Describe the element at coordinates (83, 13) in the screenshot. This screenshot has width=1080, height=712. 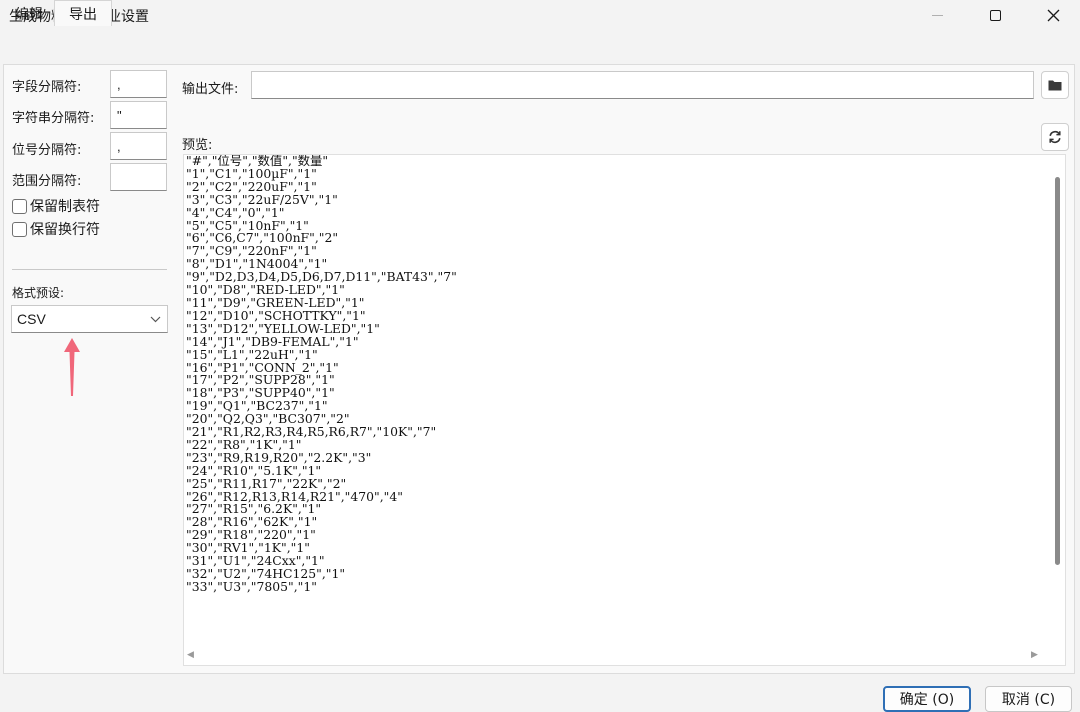
I see `tab-export: 导出` at that location.